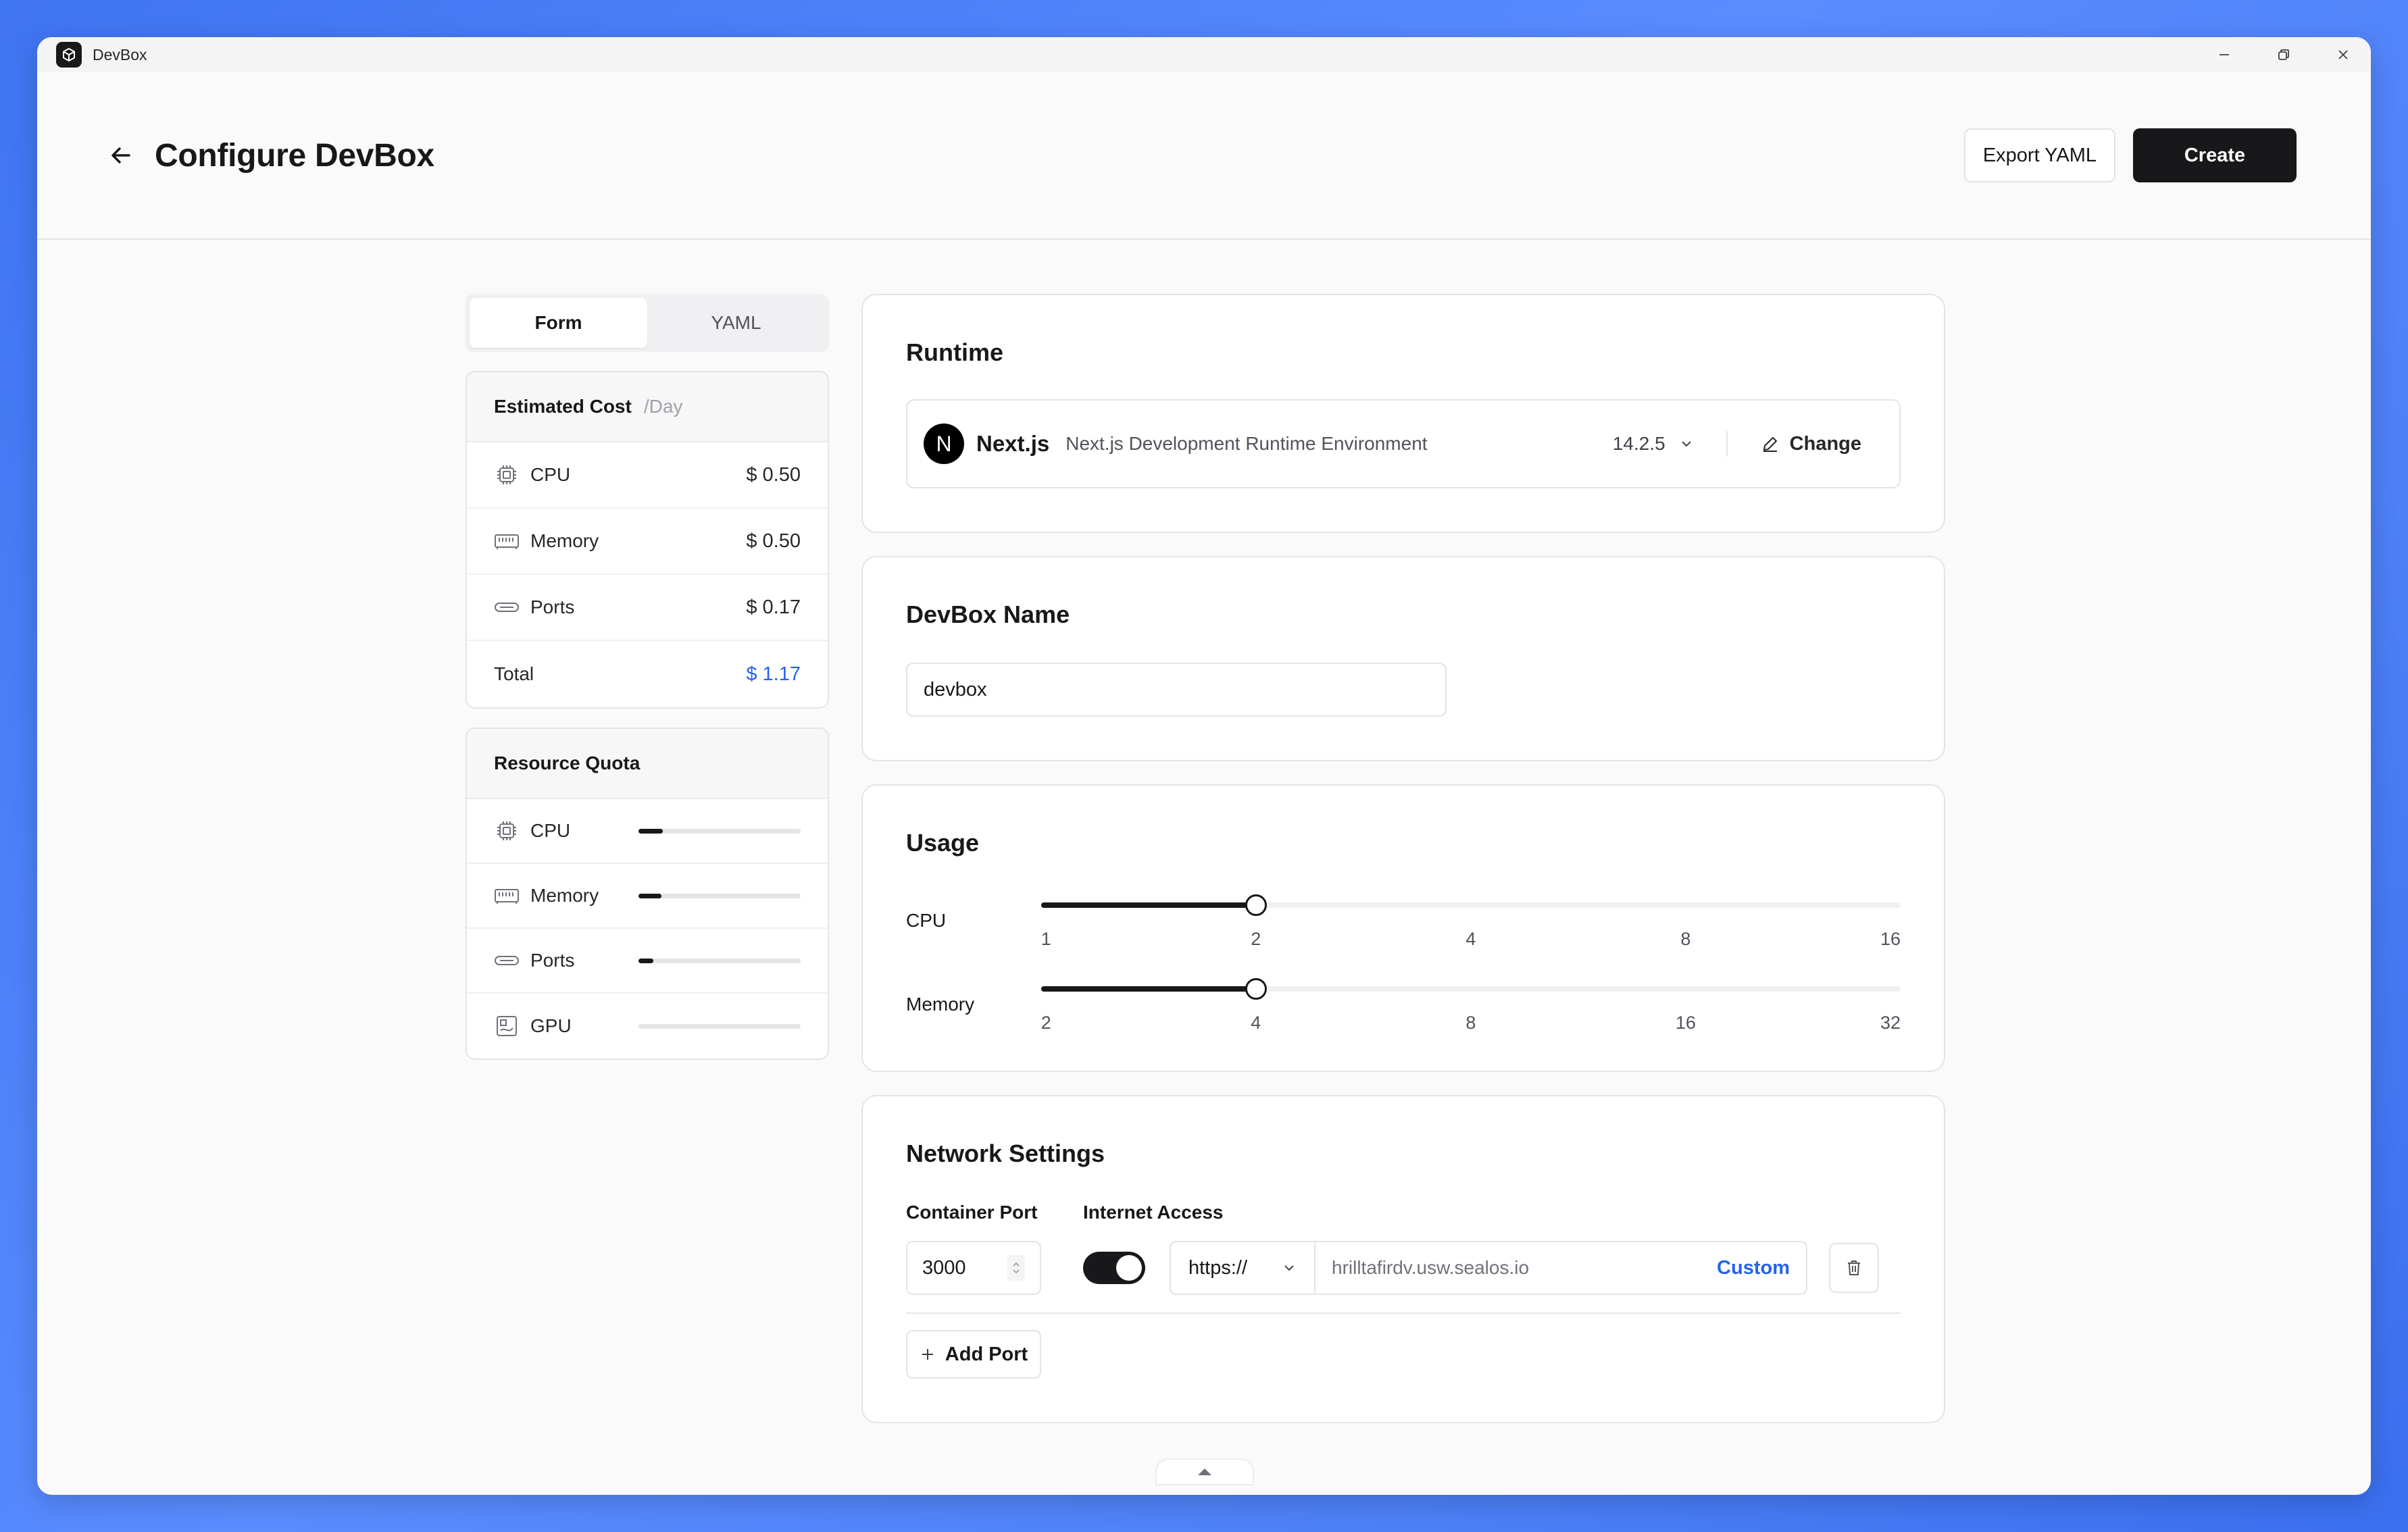 The height and width of the screenshot is (1532, 2408). What do you see at coordinates (1114, 1268) in the screenshot?
I see `internet-access-toggle` at bounding box center [1114, 1268].